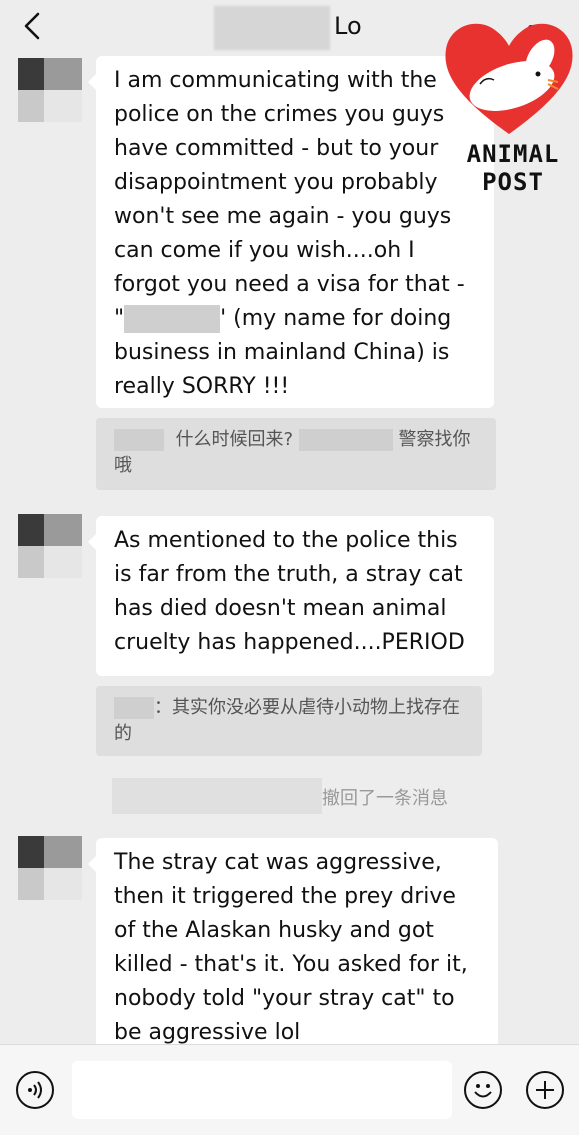  Describe the element at coordinates (509, 78) in the screenshot. I see `heart-logo-icon` at that location.